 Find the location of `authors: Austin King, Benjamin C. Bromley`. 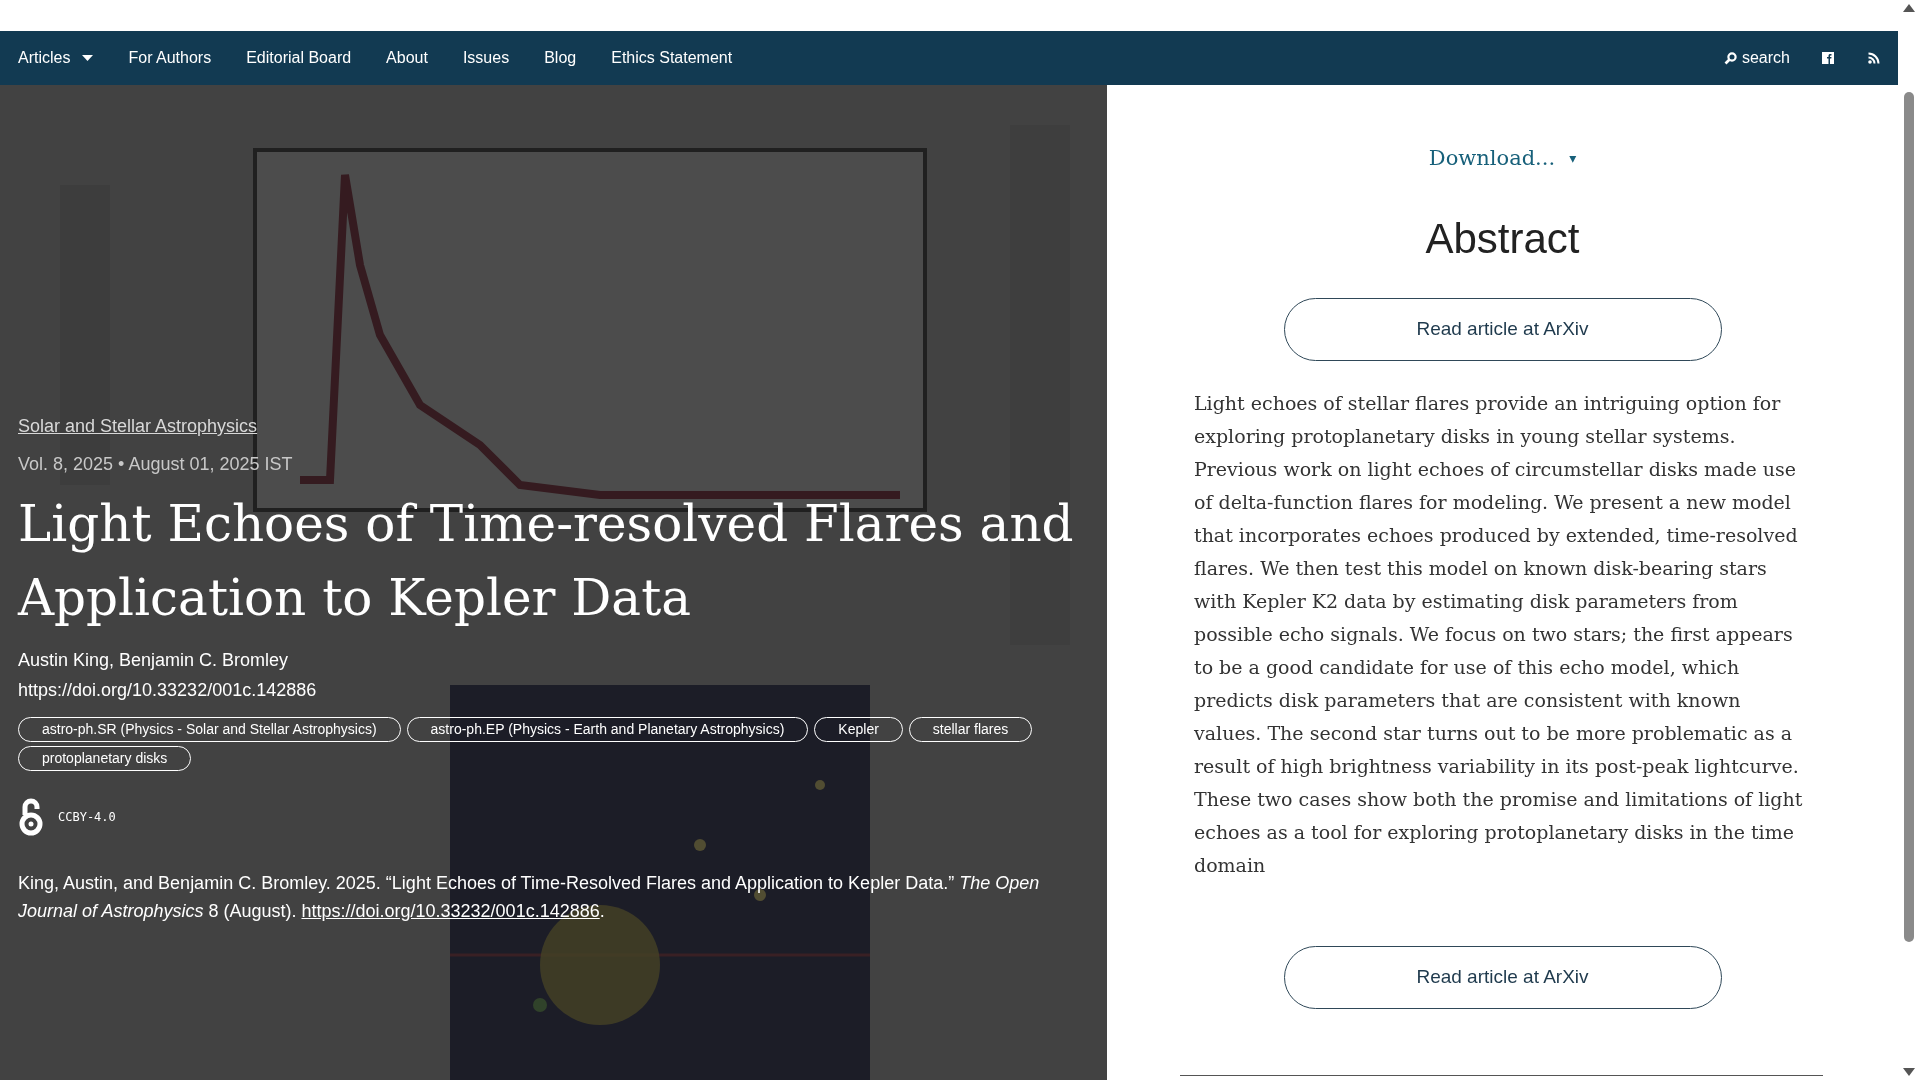

authors: Austin King, Benjamin C. Bromley is located at coordinates (154, 660).